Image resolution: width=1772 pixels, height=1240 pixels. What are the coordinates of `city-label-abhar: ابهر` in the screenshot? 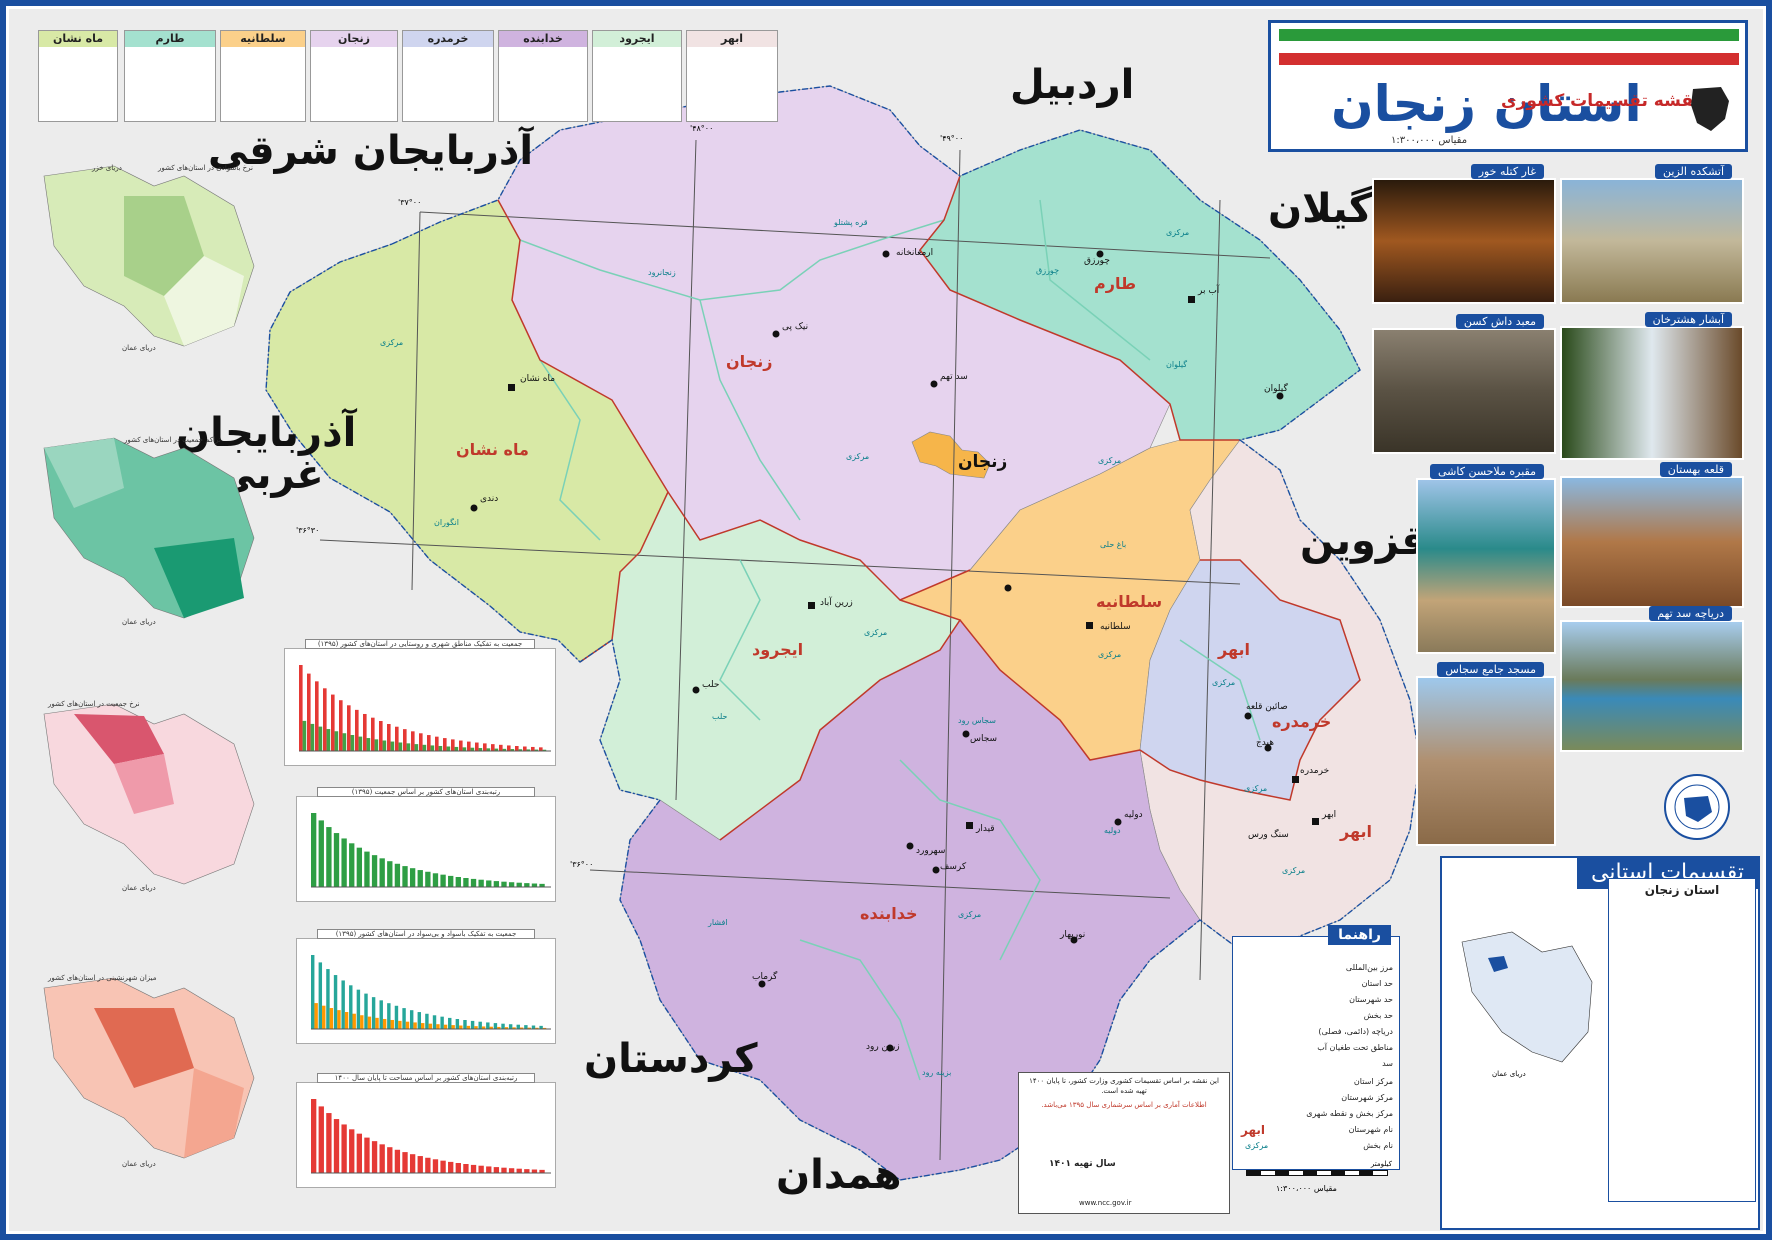 It's located at (1329, 815).